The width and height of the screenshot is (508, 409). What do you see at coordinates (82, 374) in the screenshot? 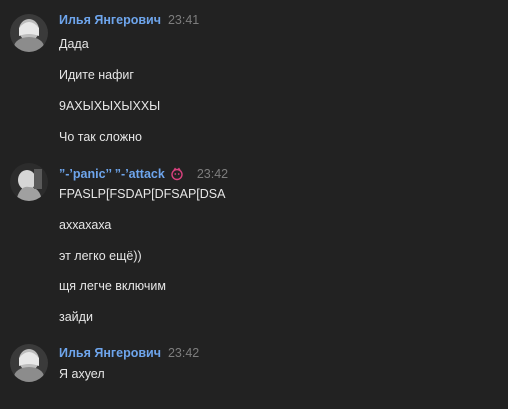
I see `message-text: Я ахуел` at bounding box center [82, 374].